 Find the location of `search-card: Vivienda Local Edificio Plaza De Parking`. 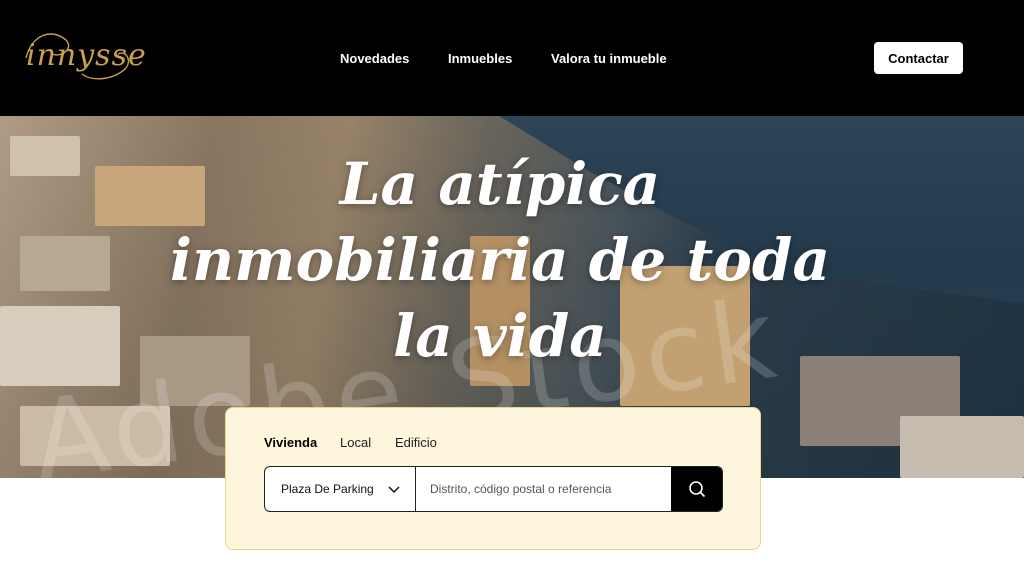

search-card: Vivienda Local Edificio Plaza De Parking is located at coordinates (493, 478).